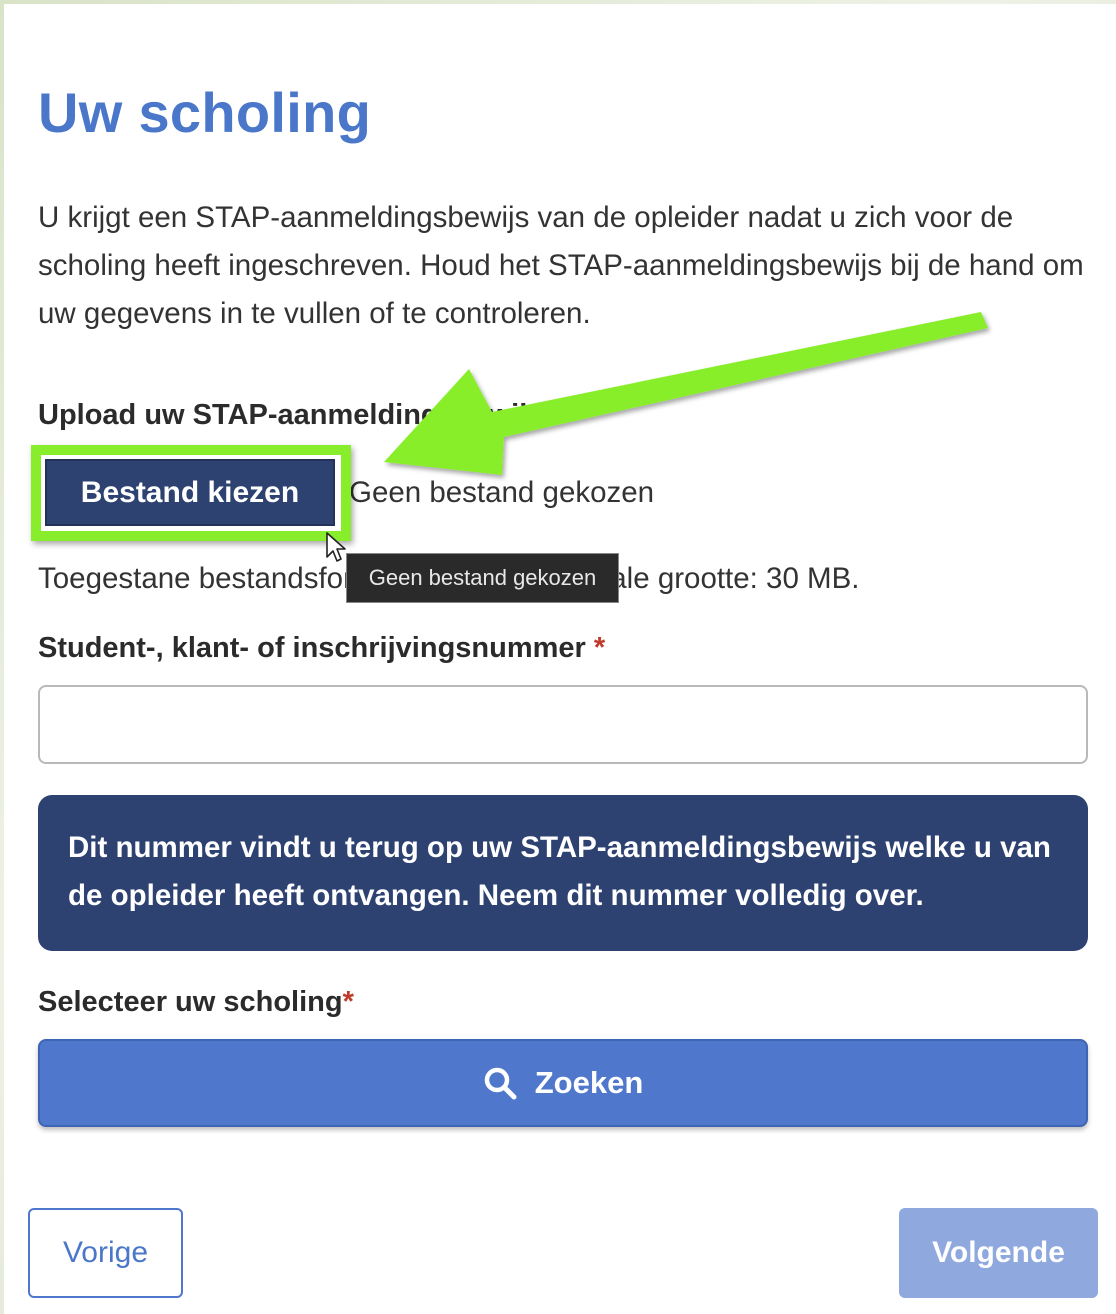 This screenshot has width=1116, height=1314. What do you see at coordinates (500, 1083) in the screenshot?
I see `search-icon` at bounding box center [500, 1083].